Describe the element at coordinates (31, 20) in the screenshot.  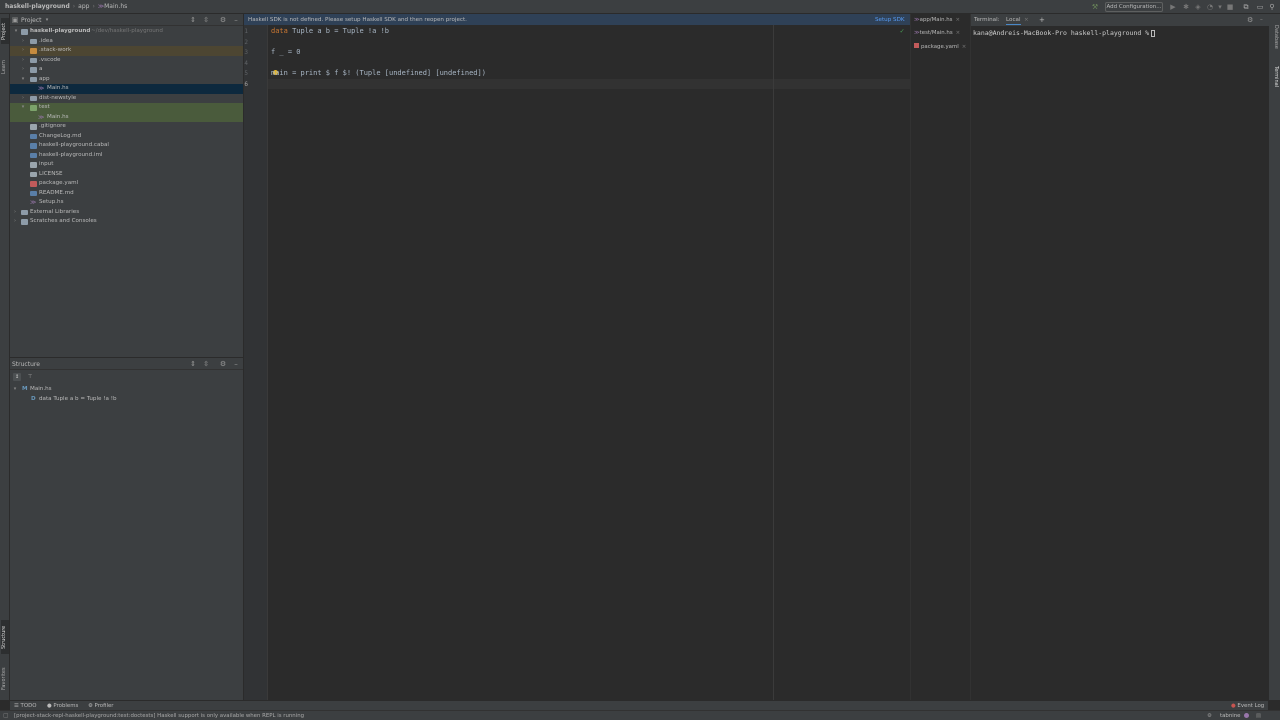
I see `project-panel-title: Project` at that location.